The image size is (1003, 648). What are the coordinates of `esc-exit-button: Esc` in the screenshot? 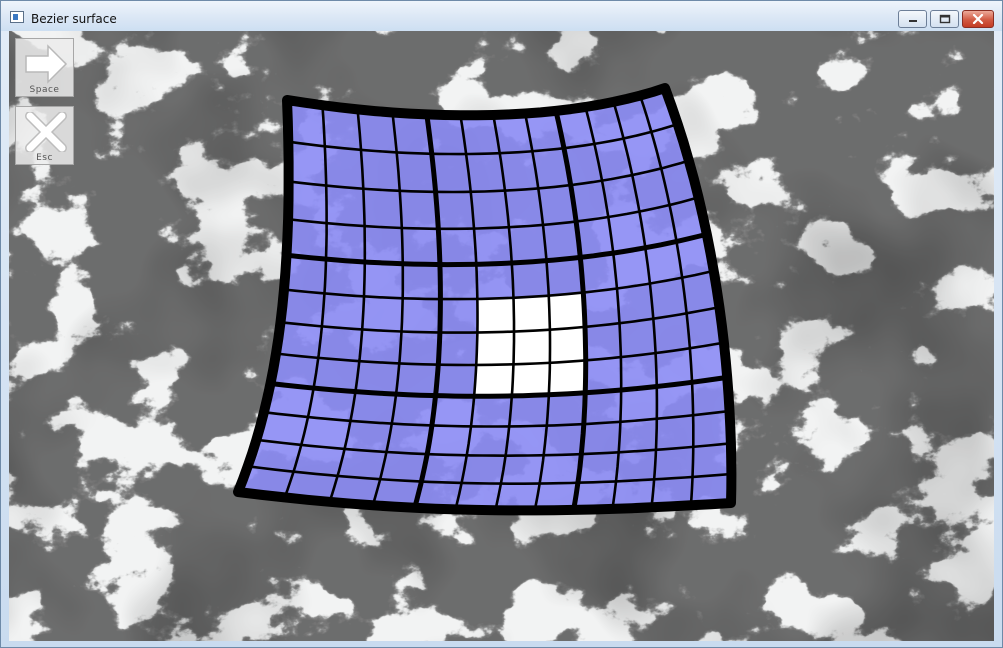 It's located at (44, 135).